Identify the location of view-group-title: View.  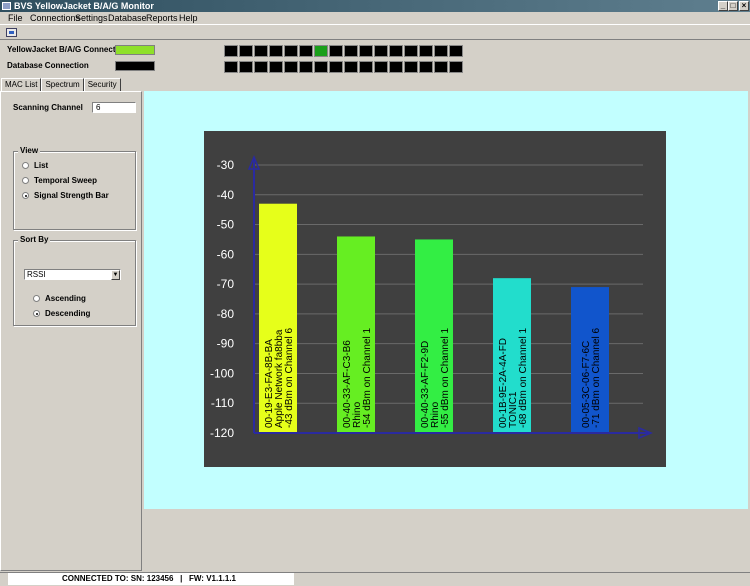
(29, 150).